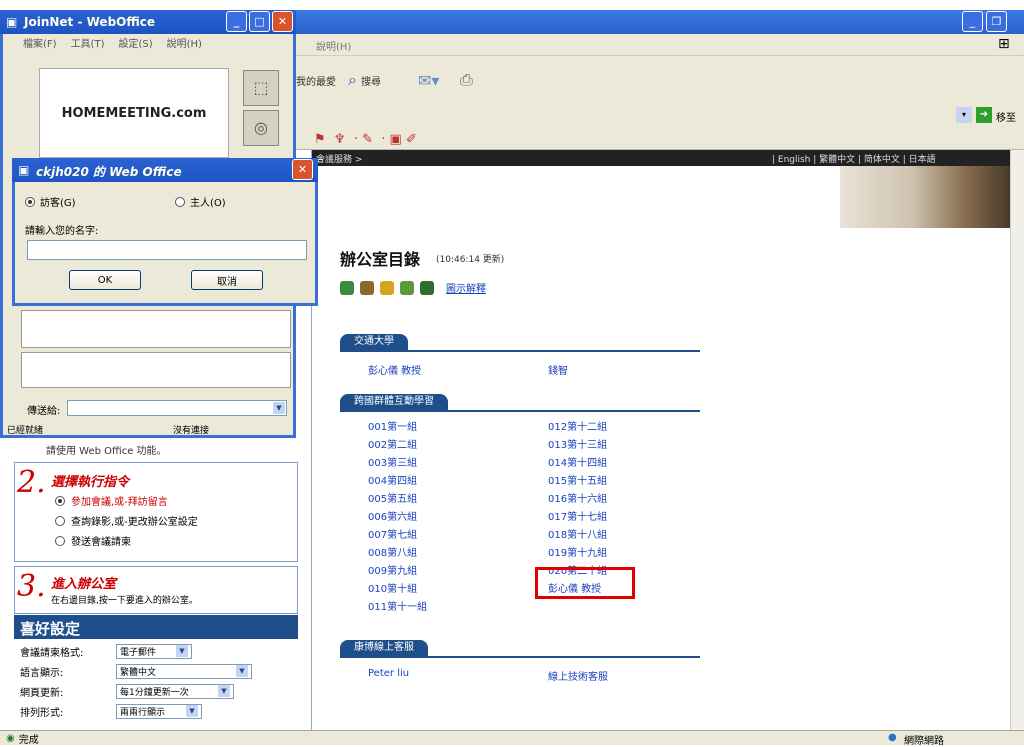 This screenshot has width=1024, height=747. I want to click on radio-guest, so click(30, 201).